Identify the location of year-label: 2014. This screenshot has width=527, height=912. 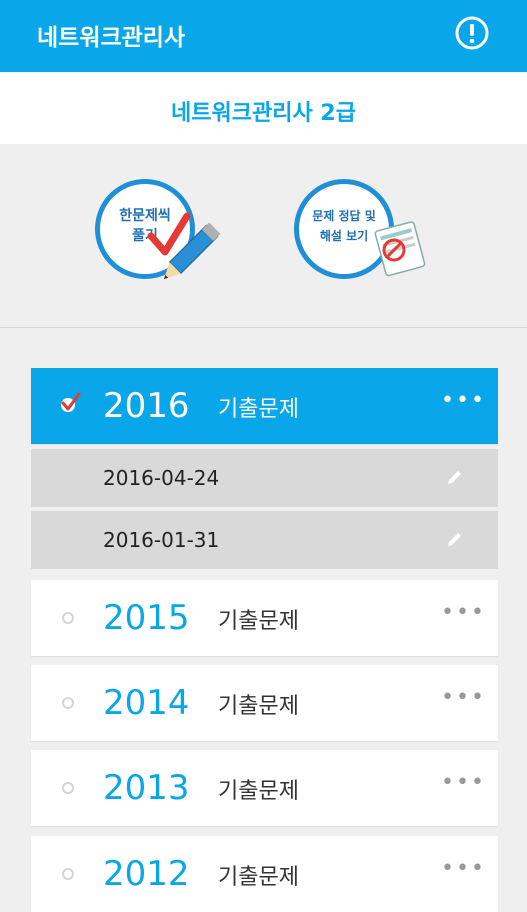
(146, 703).